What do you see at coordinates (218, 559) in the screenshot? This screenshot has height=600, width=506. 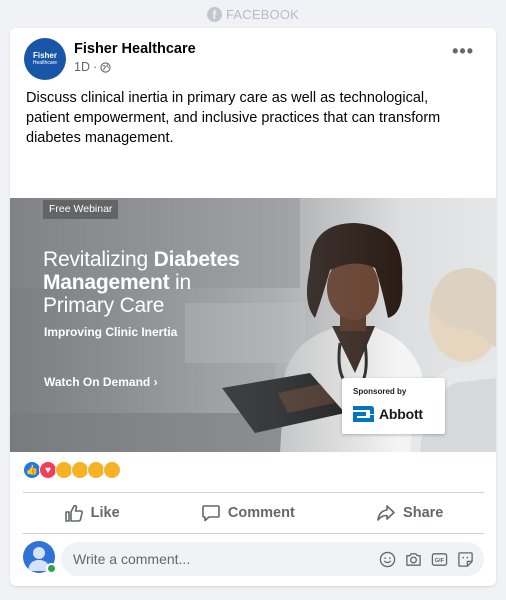 I see `comment-input` at bounding box center [218, 559].